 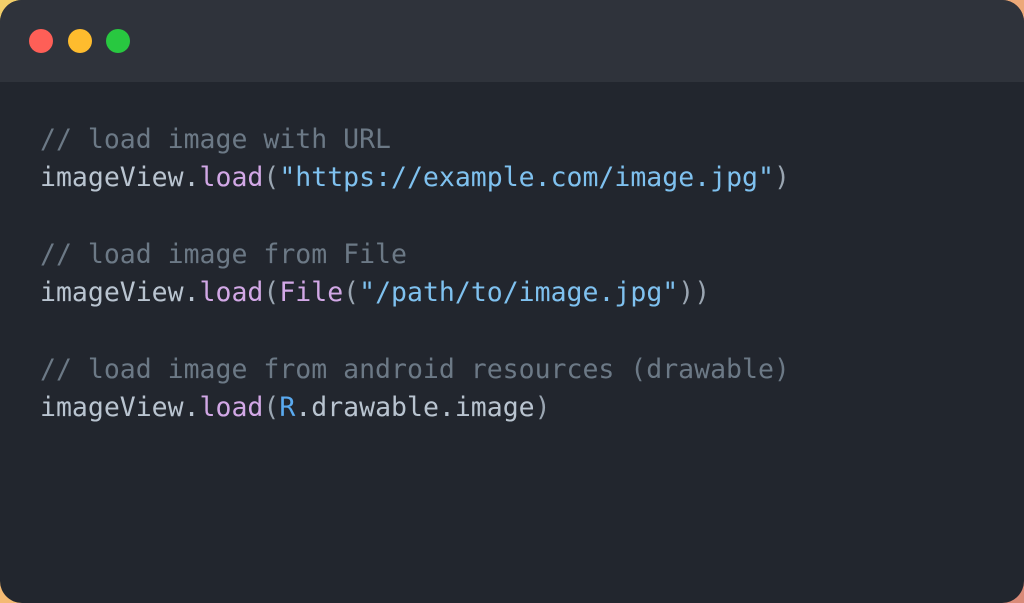 What do you see at coordinates (80, 41) in the screenshot?
I see `minimize-dot-icon` at bounding box center [80, 41].